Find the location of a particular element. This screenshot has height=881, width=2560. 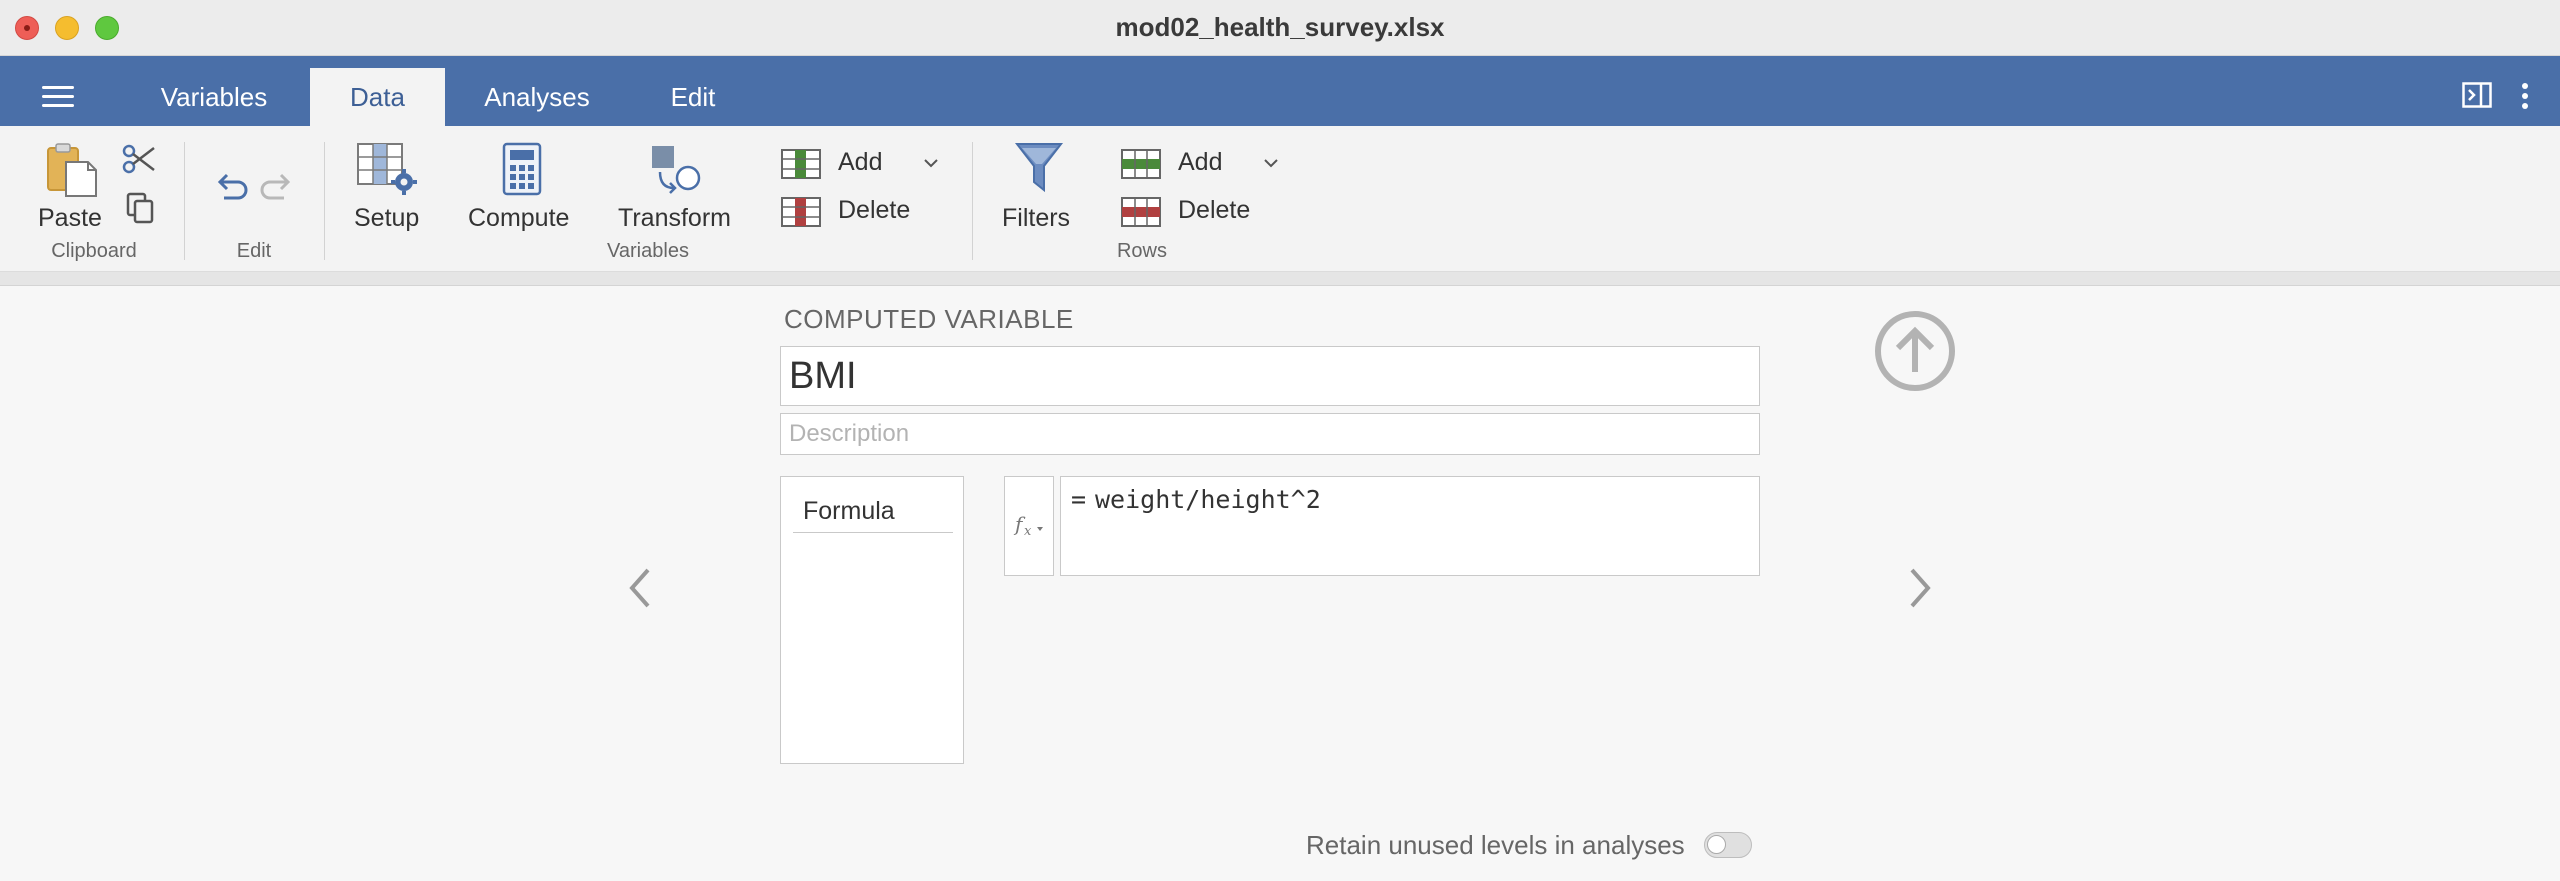

more-options-icon is located at coordinates (2525, 96).